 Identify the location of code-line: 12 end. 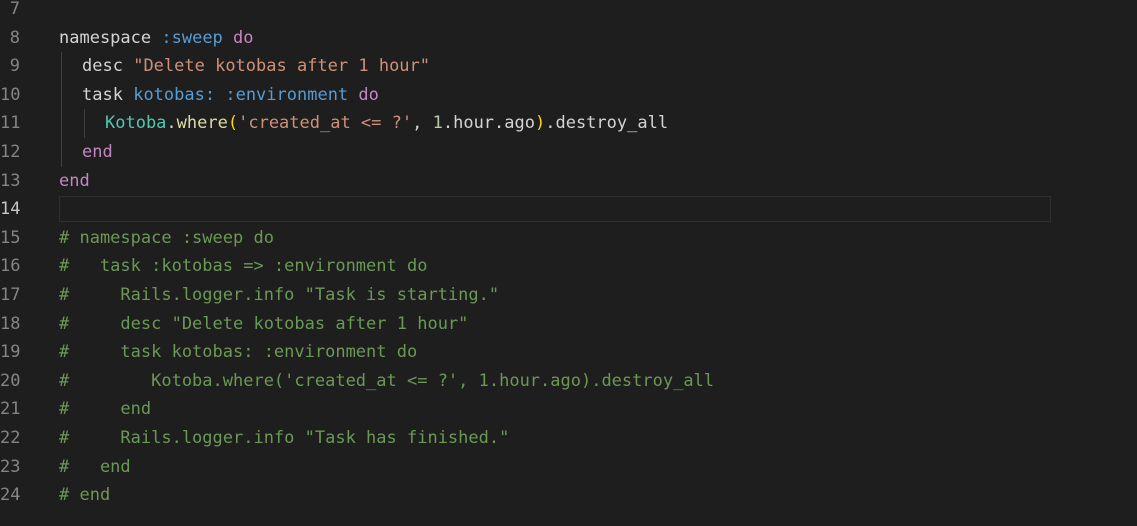
(568, 152).